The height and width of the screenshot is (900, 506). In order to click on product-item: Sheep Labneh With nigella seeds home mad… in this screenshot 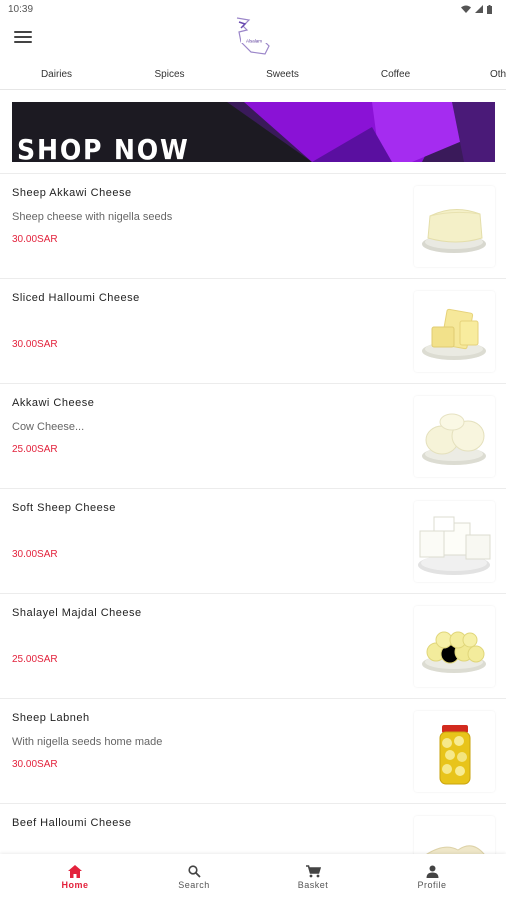, I will do `click(253, 750)`.